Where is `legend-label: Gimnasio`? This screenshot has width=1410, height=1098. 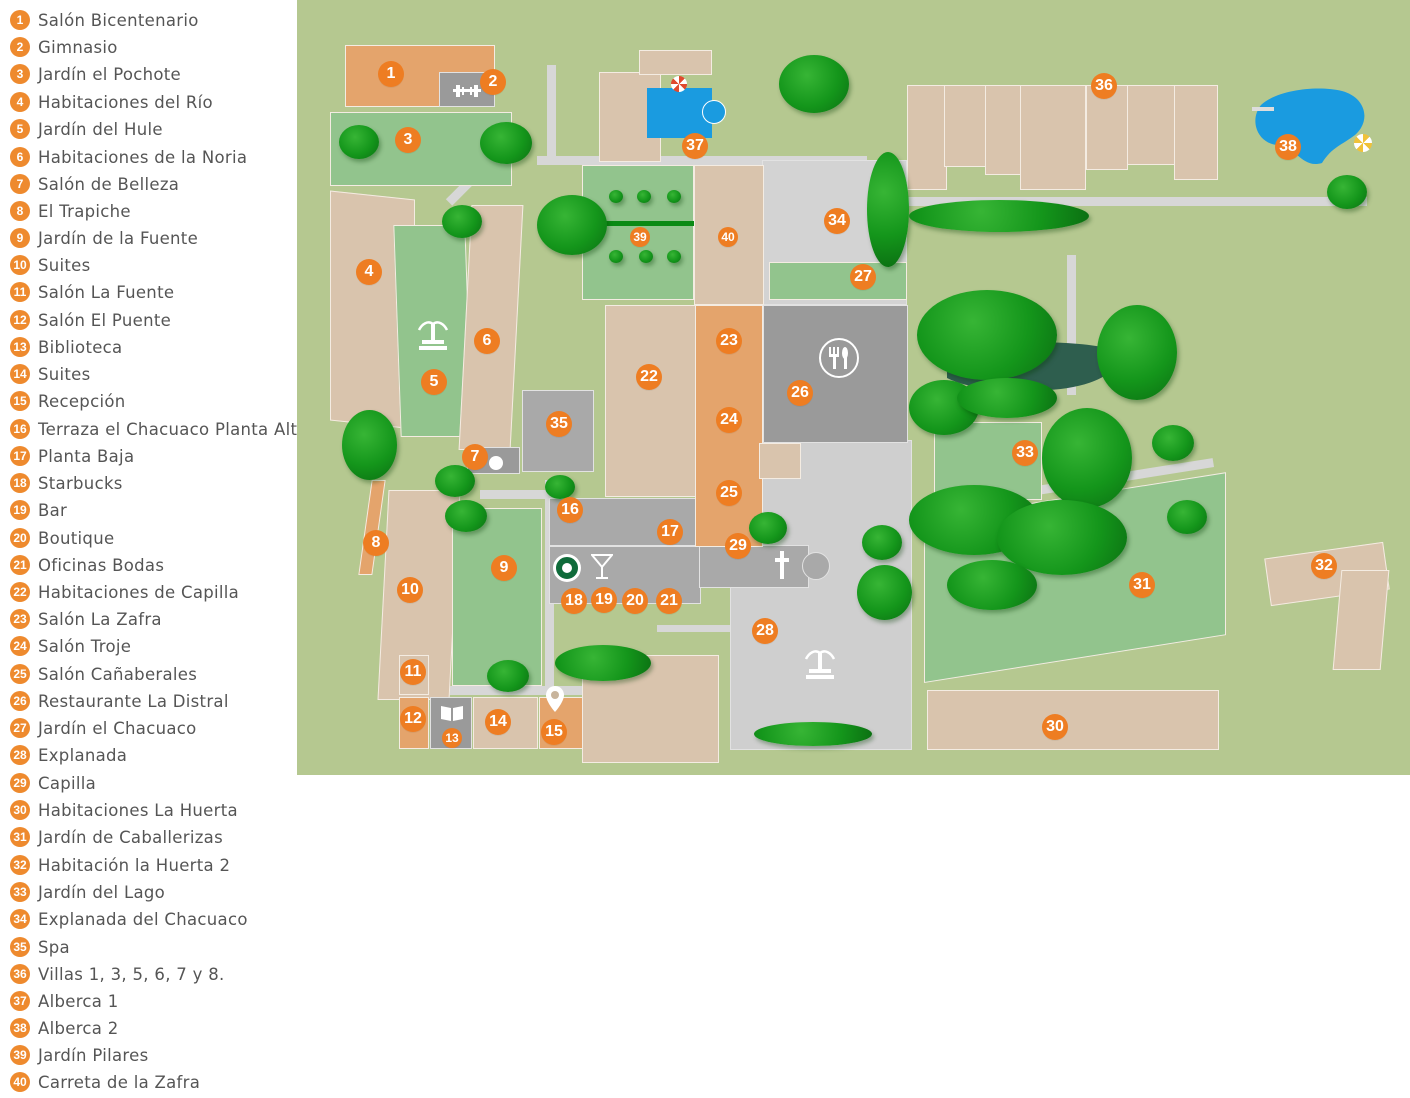 legend-label: Gimnasio is located at coordinates (78, 47).